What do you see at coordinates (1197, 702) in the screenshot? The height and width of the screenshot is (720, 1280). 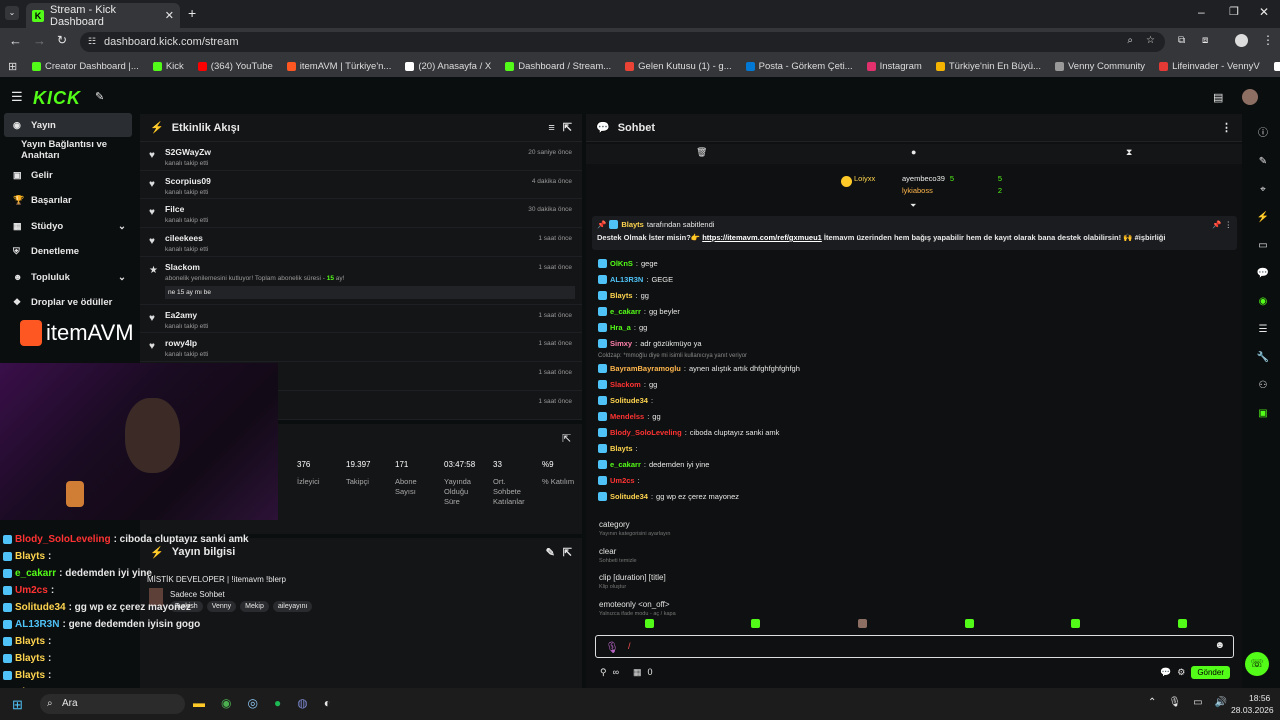 I see `network-icon: ▭` at bounding box center [1197, 702].